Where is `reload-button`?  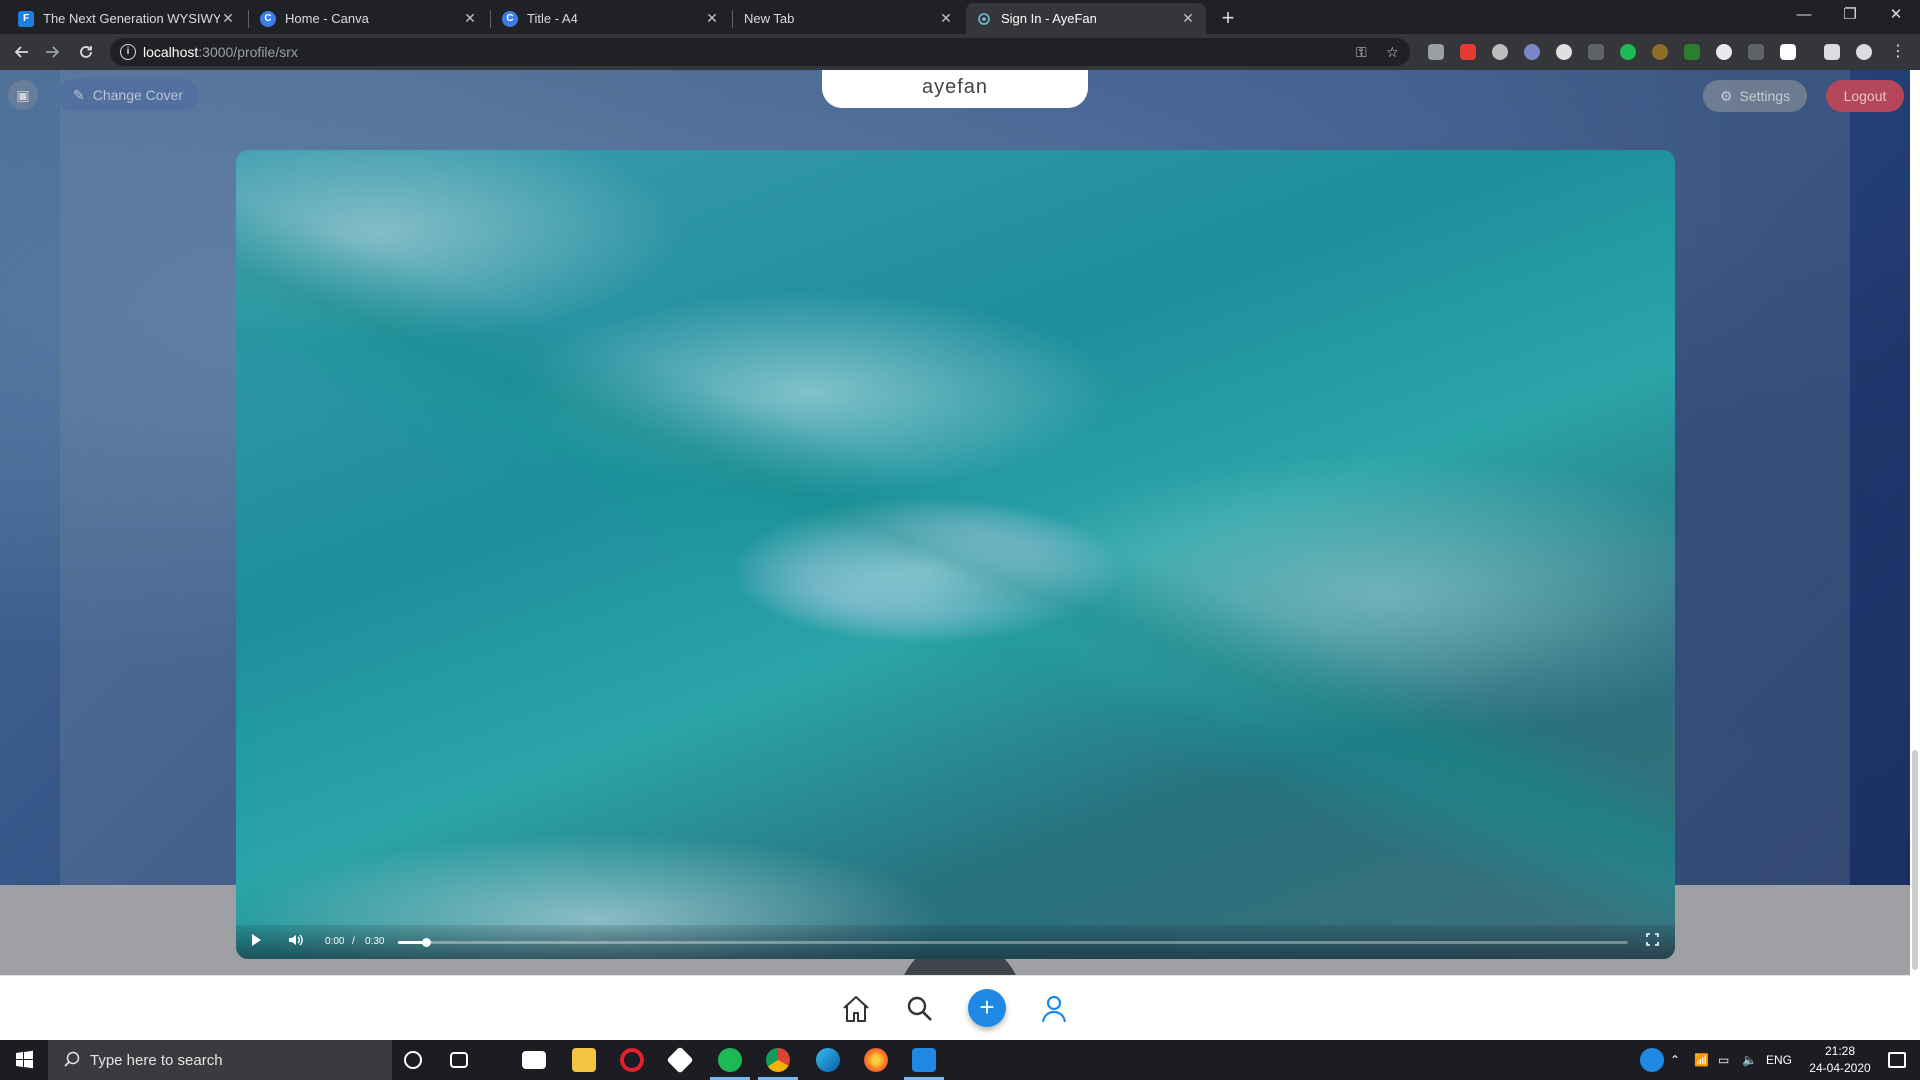 reload-button is located at coordinates (86, 52).